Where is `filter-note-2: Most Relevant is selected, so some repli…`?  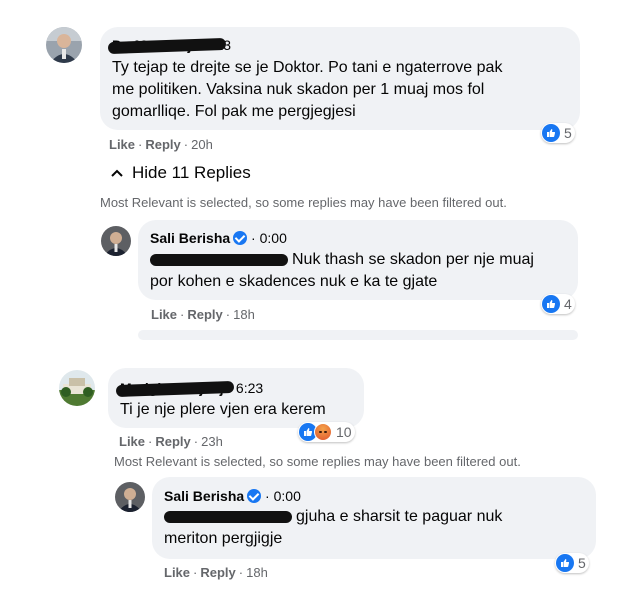 filter-note-2: Most Relevant is selected, so some repli… is located at coordinates (317, 461).